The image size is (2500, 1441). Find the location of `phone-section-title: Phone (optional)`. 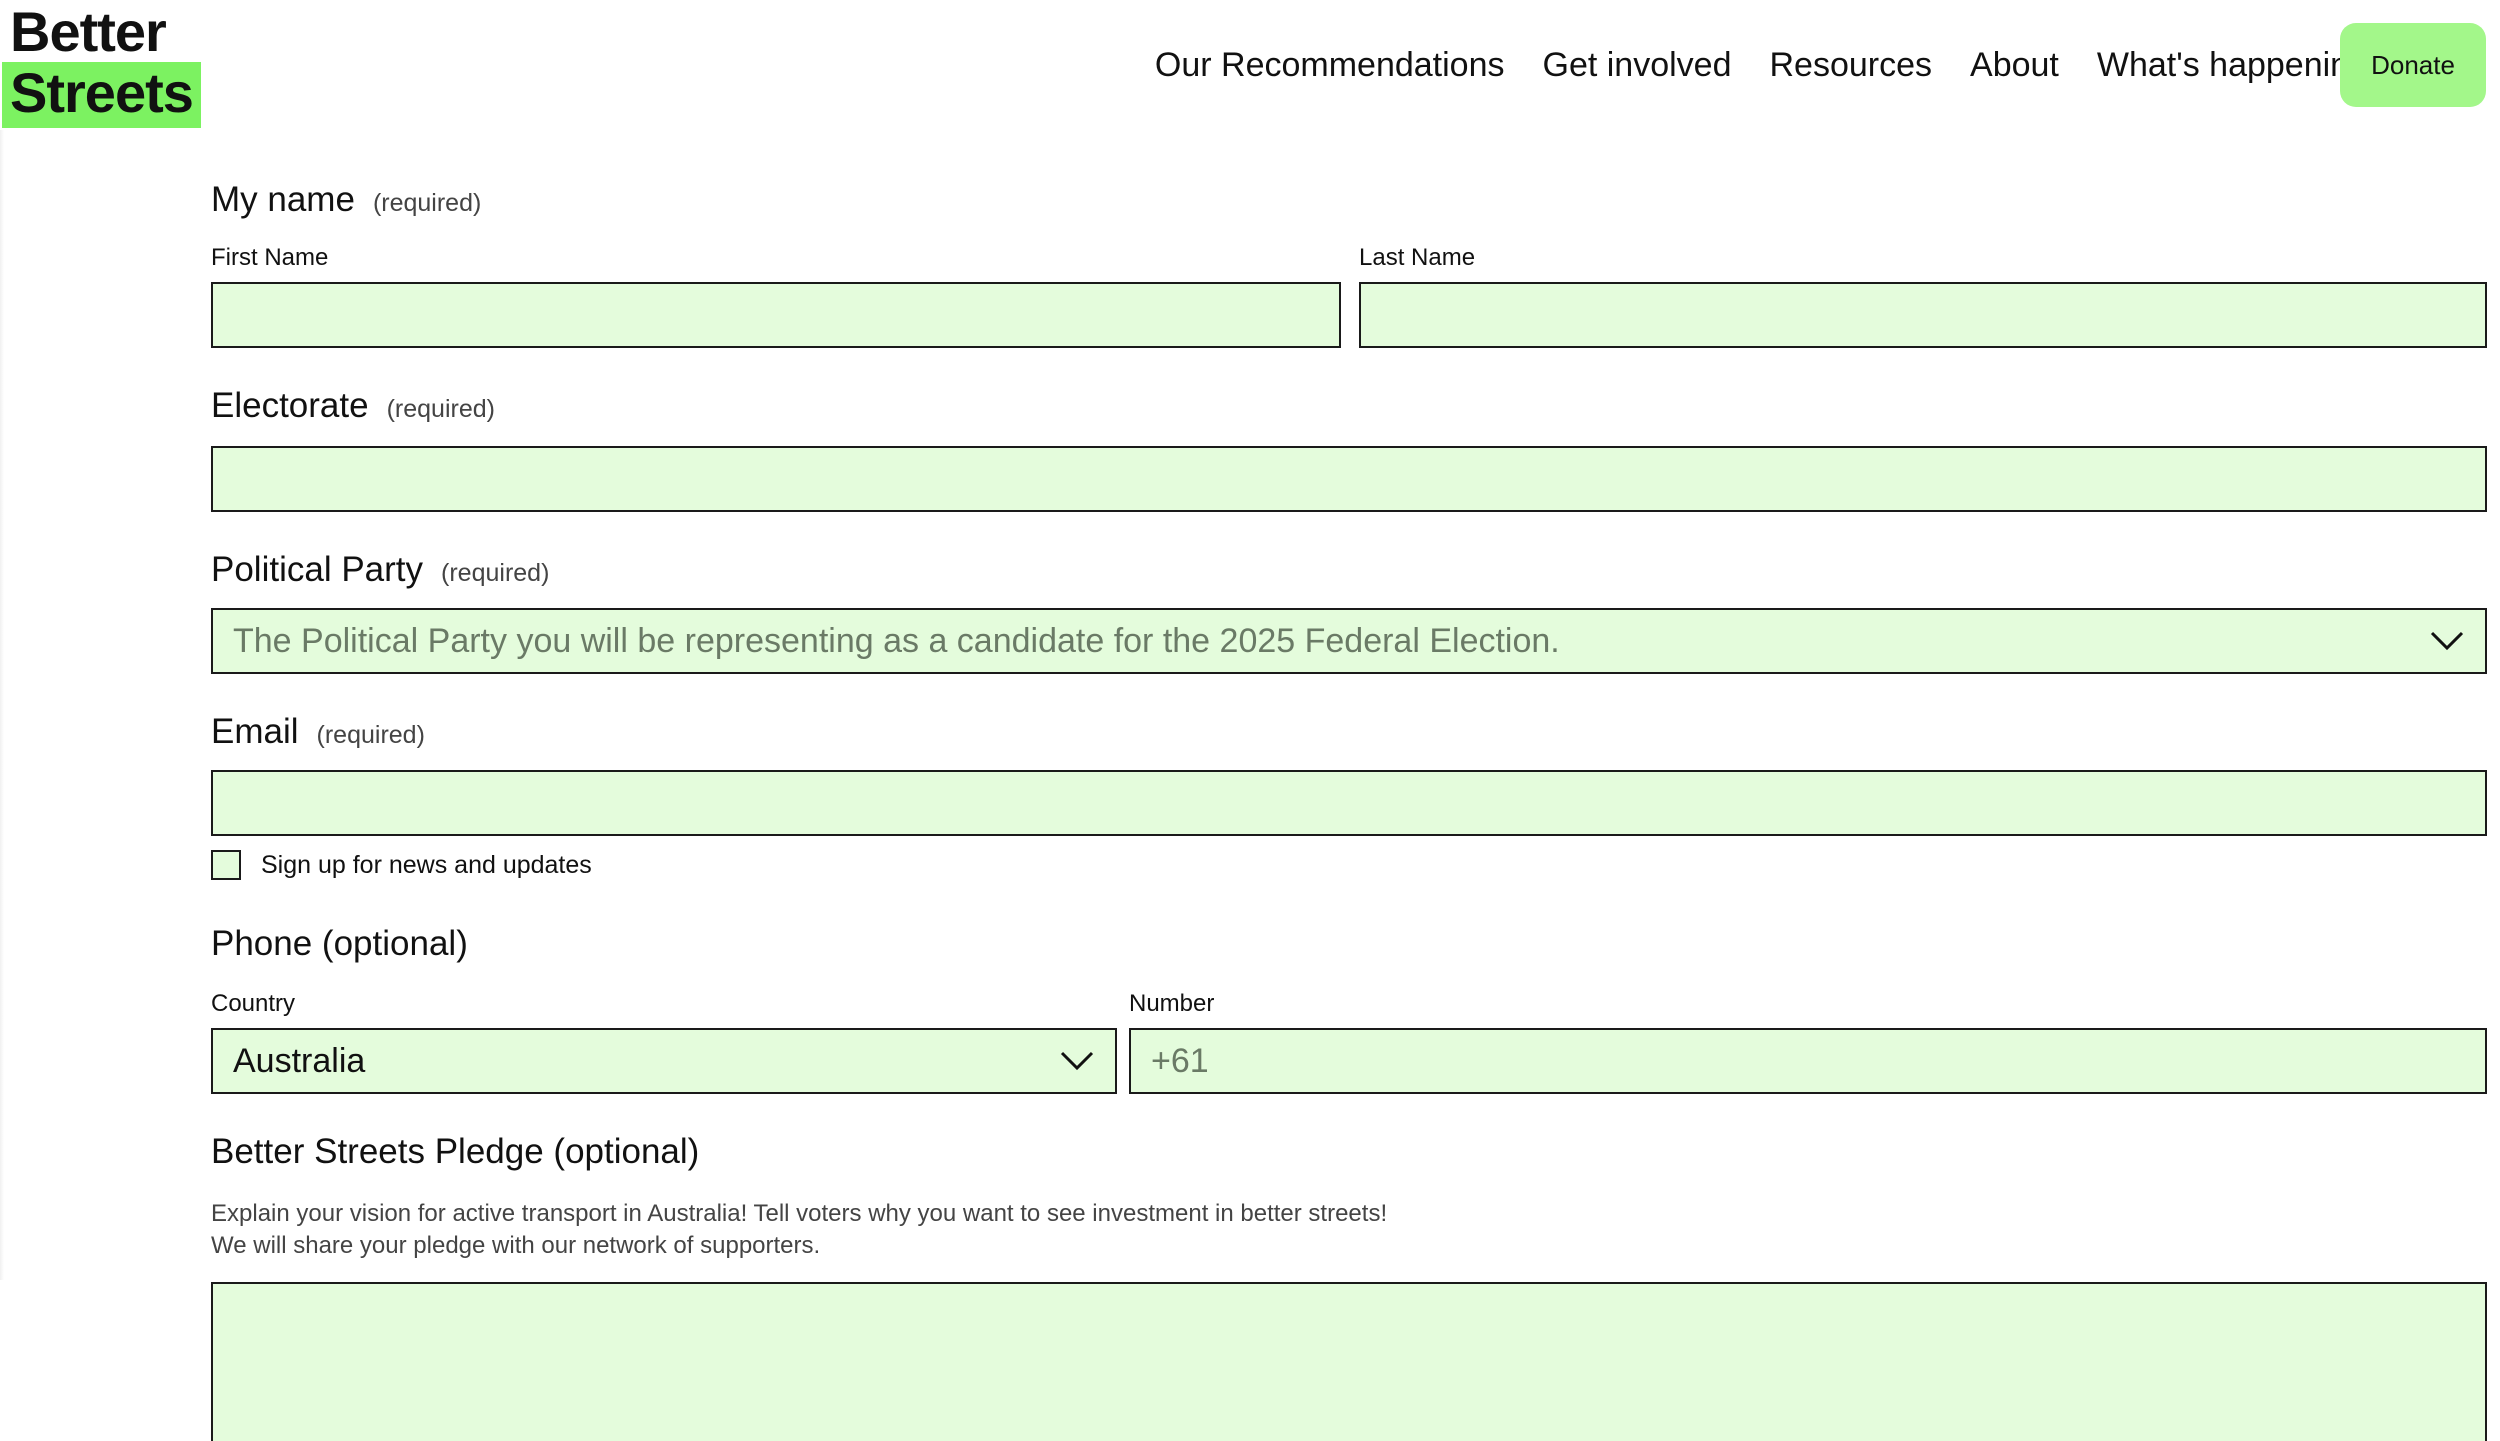

phone-section-title: Phone (optional) is located at coordinates (1349, 947).